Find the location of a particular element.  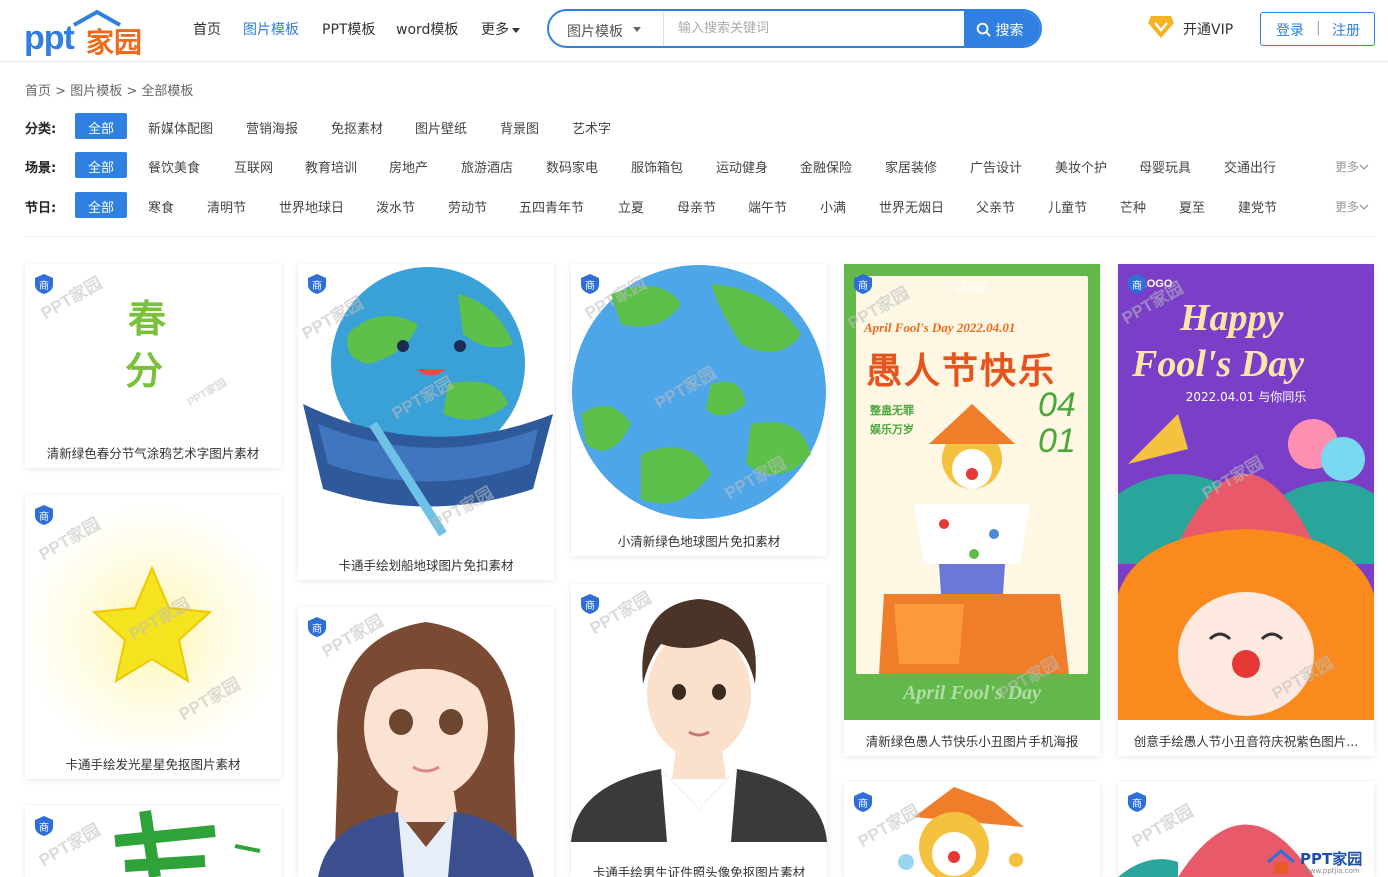

search-category-select: 图片模板 is located at coordinates (606, 28).